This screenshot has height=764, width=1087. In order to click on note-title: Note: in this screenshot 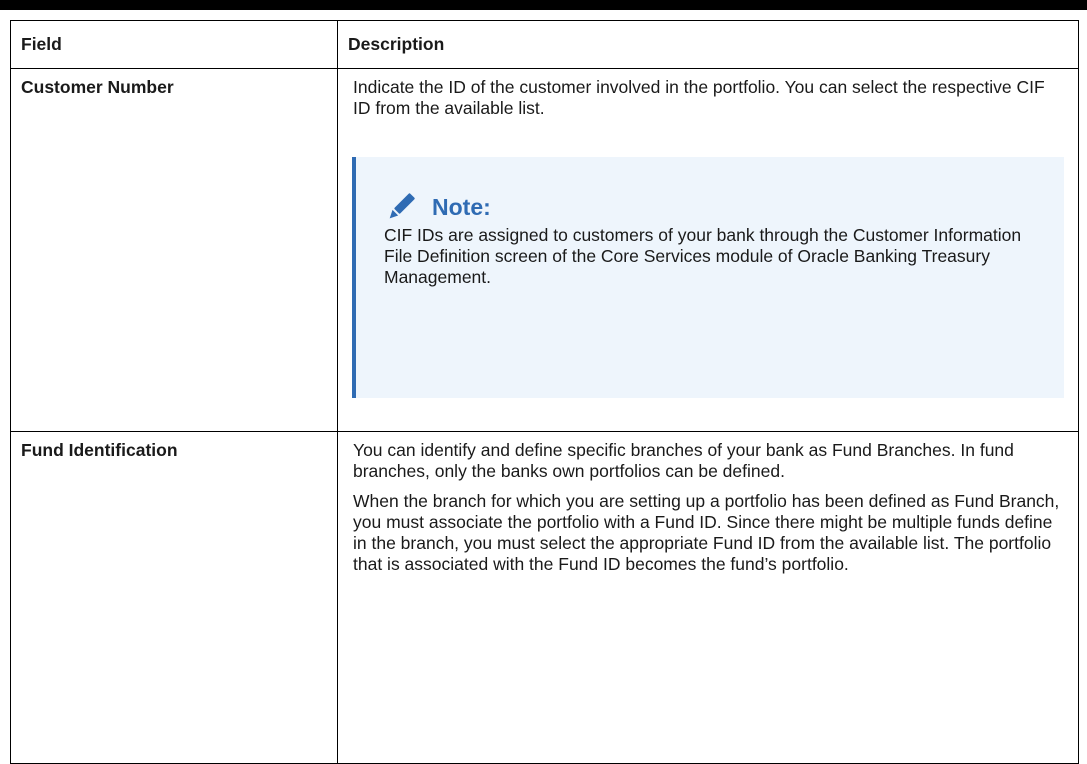, I will do `click(461, 206)`.